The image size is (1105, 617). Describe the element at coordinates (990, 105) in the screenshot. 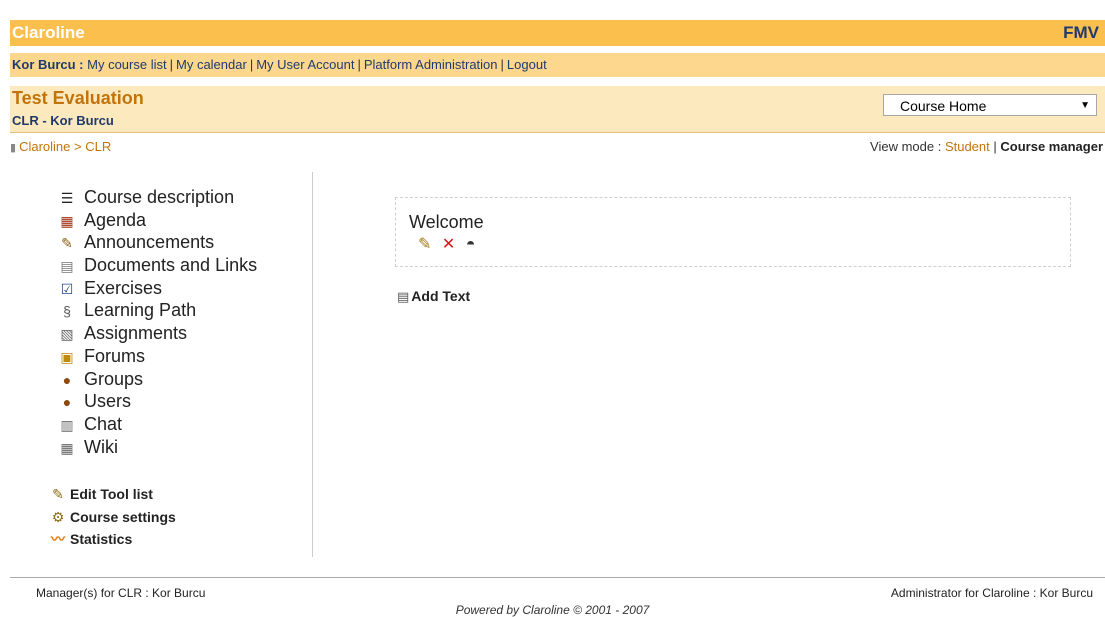

I see `course-tool-select: Course Home ▼` at that location.